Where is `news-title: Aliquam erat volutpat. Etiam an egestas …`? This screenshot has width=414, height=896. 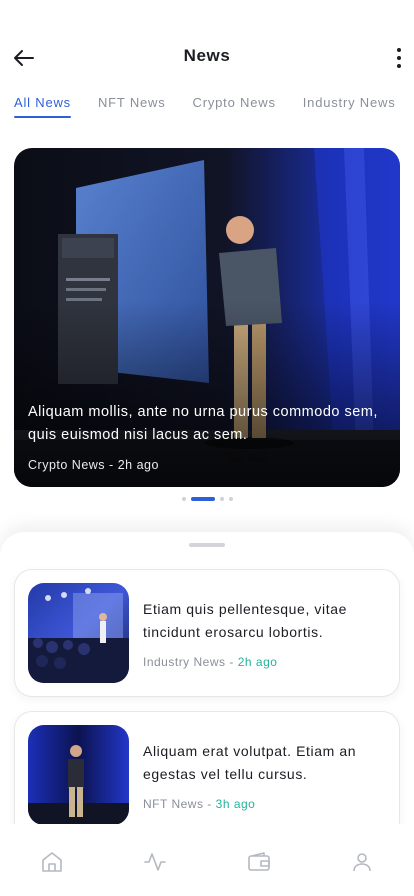 news-title: Aliquam erat volutpat. Etiam an egestas … is located at coordinates (250, 762).